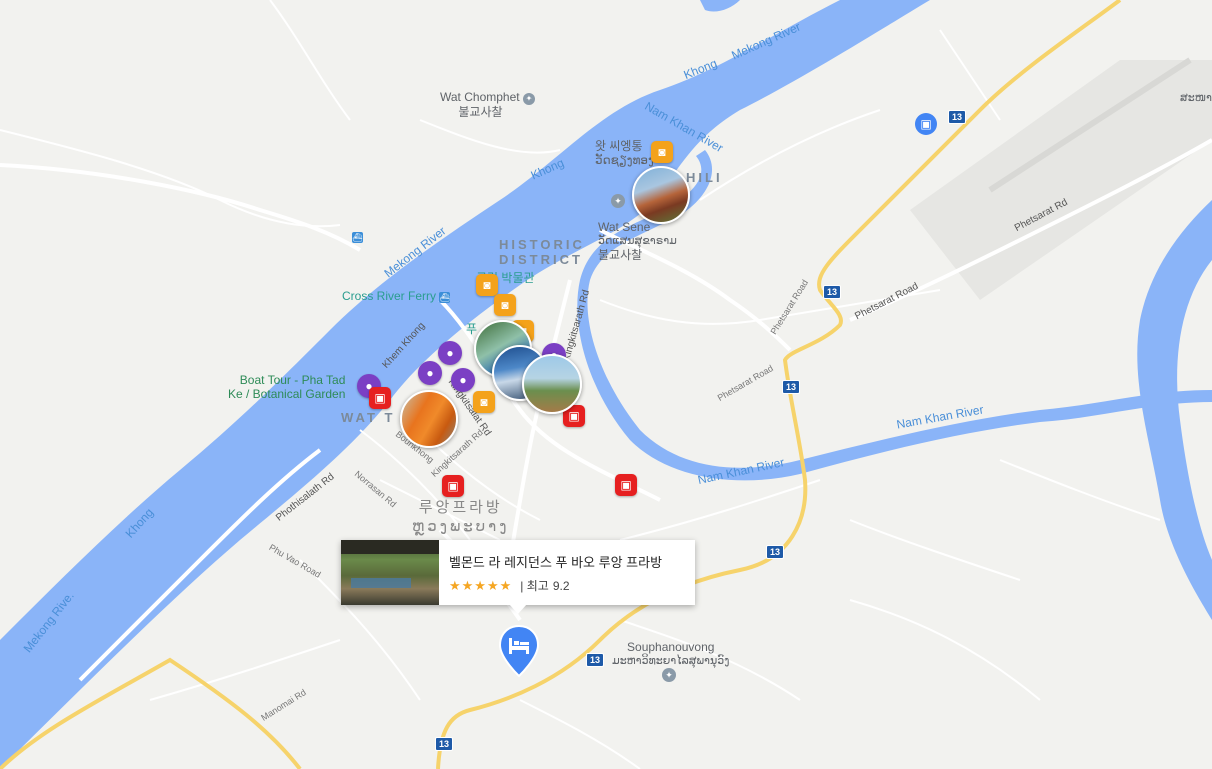 Image resolution: width=1212 pixels, height=769 pixels. What do you see at coordinates (1196, 98) in the screenshot?
I see `edge-label: ສະໜາ` at bounding box center [1196, 98].